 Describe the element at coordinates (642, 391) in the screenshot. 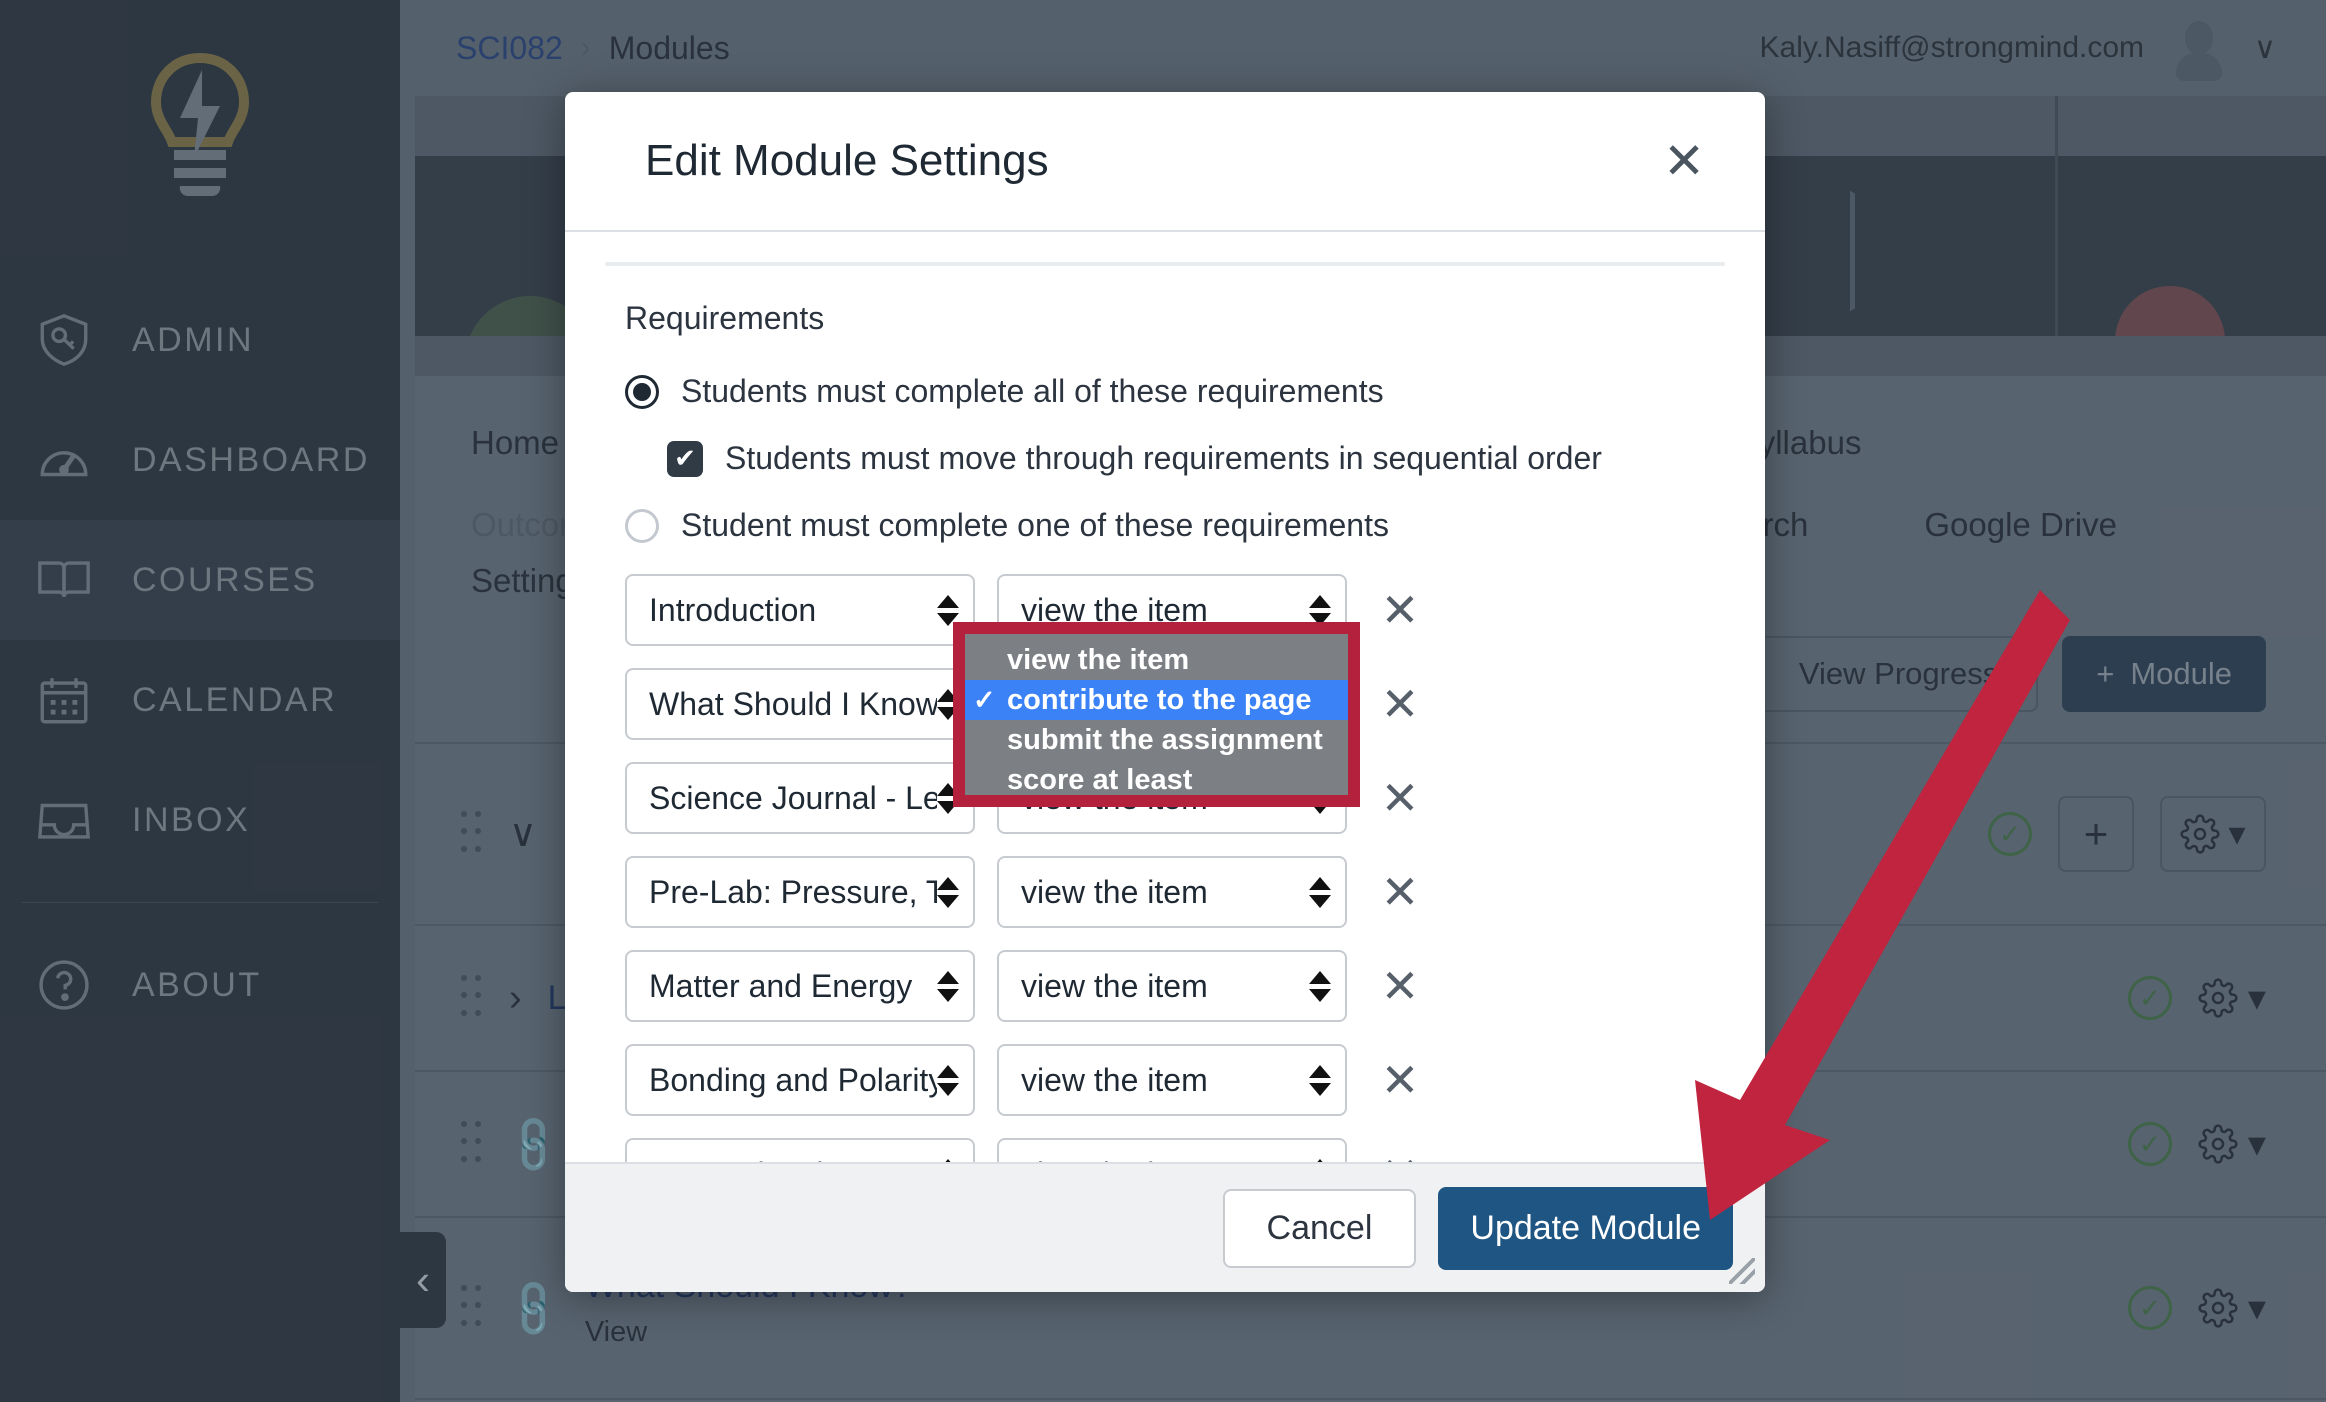

I see `radio-complete-all` at that location.